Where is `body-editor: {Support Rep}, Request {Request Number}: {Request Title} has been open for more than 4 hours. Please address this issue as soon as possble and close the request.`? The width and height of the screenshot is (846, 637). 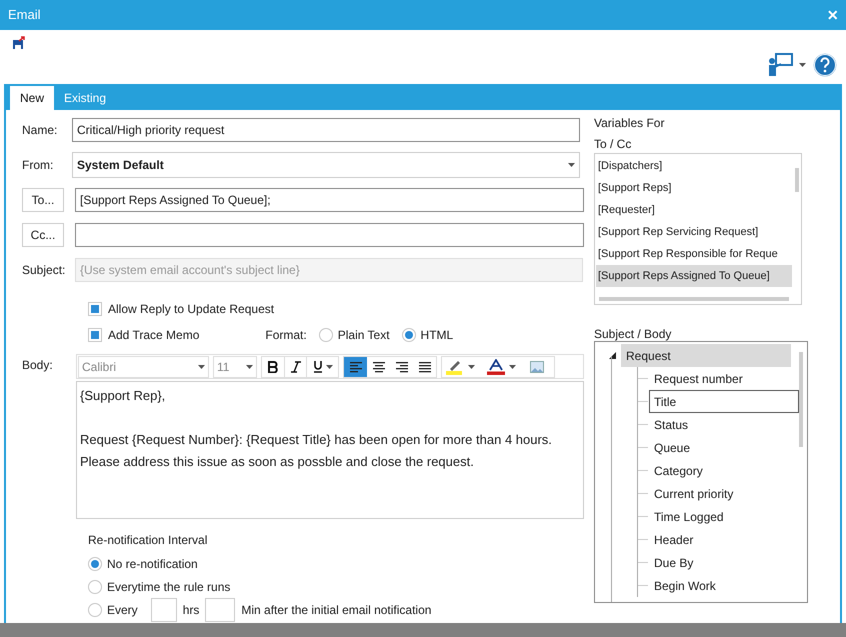
body-editor: {Support Rep}, Request {Request Number}: {Request Title} has been open for more than 4 hours. Please address this issue as soon as possble and close the request. is located at coordinates (330, 450).